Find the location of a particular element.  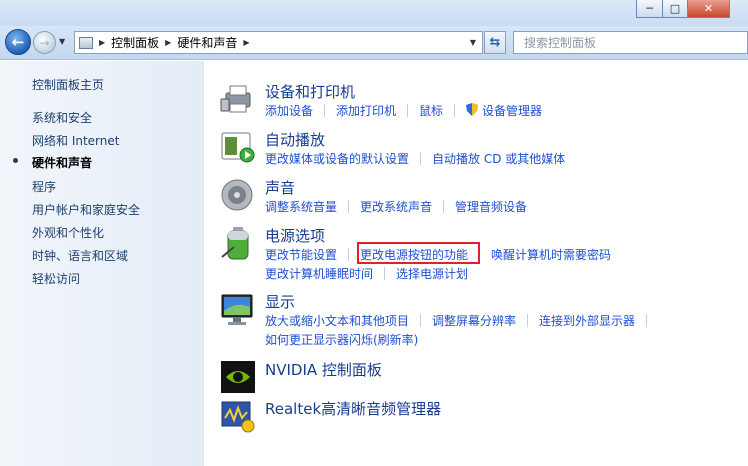

speaker-icon is located at coordinates (237, 195).